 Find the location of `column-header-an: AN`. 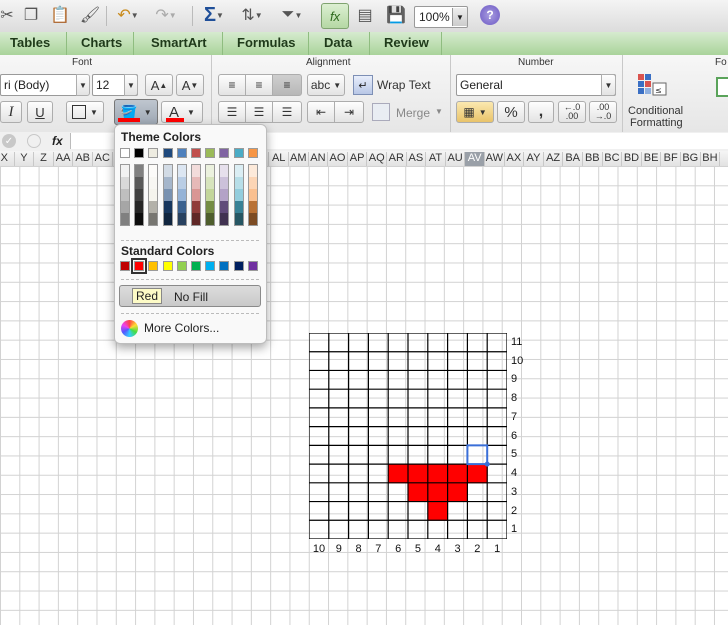

column-header-an: AN is located at coordinates (319, 159).